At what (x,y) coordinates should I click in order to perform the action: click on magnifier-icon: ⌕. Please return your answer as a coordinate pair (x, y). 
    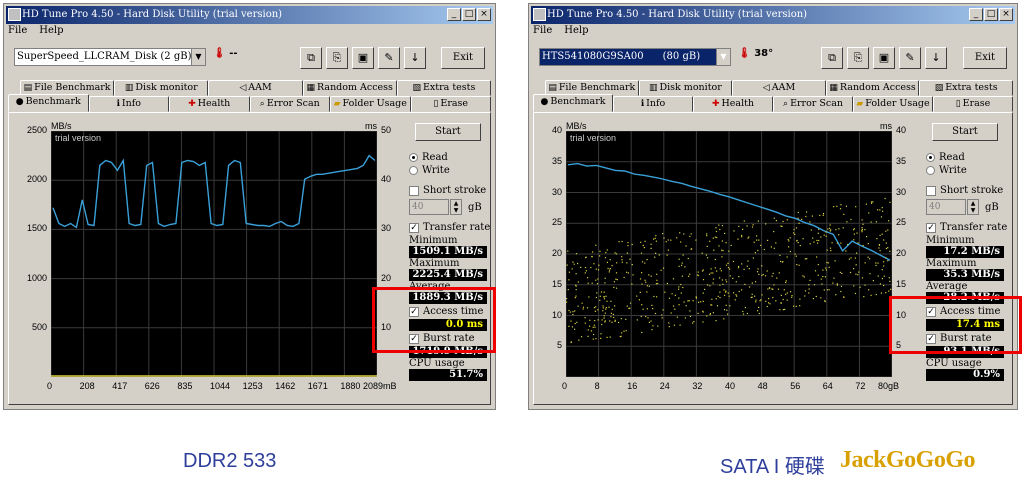
    Looking at the image, I should click on (786, 104).